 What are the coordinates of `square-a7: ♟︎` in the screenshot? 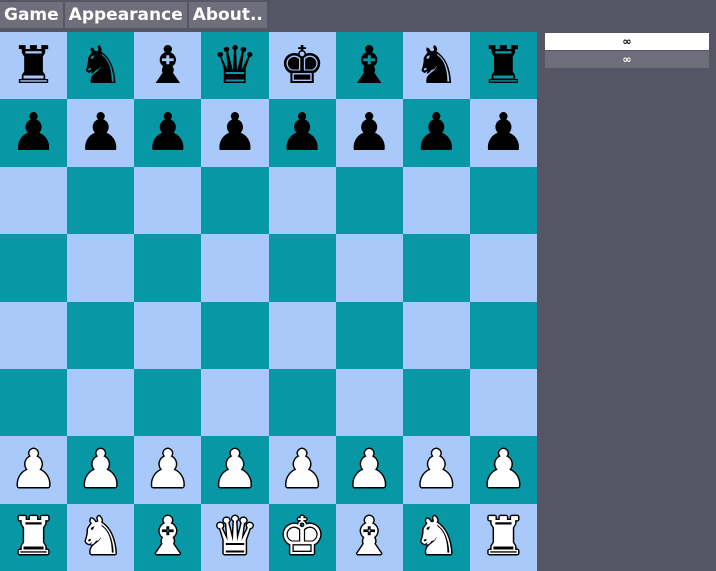 It's located at (34, 133).